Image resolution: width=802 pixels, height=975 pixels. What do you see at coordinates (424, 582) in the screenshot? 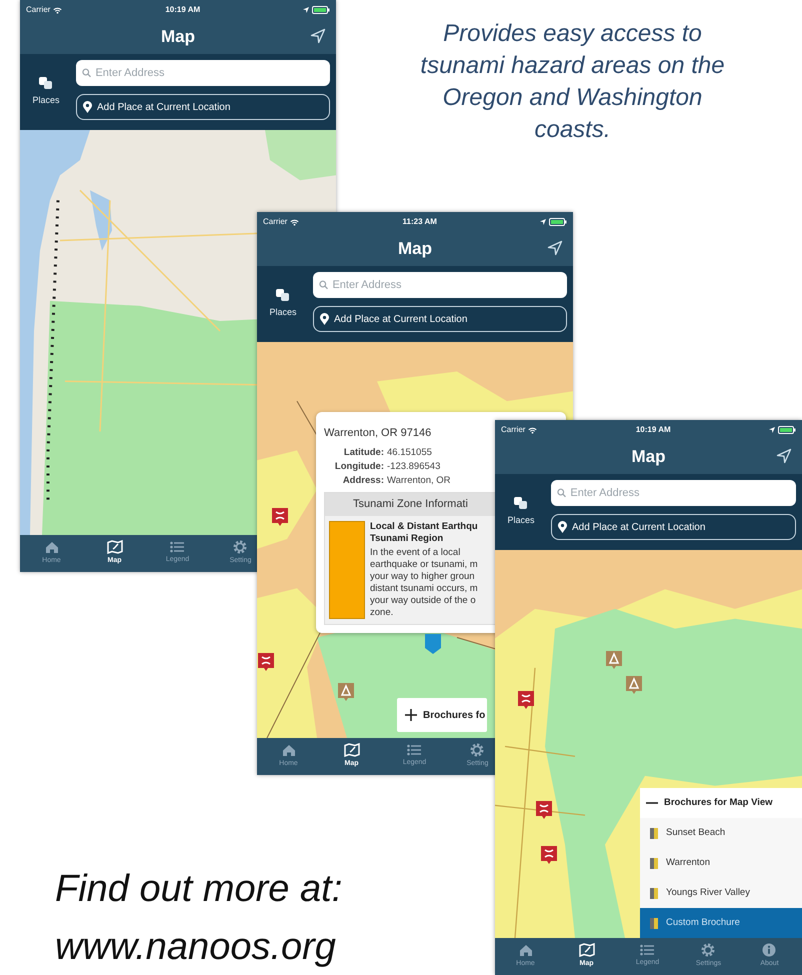
I see `zone-description: In the event of a local earthquake or tsunami, m your way to higher groun distant tsunami occurs, m your way outside of the o zone.` at bounding box center [424, 582].